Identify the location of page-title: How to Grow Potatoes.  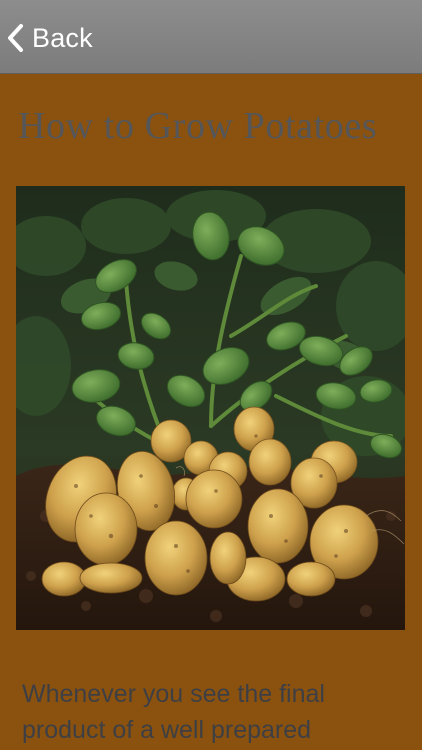
(198, 126).